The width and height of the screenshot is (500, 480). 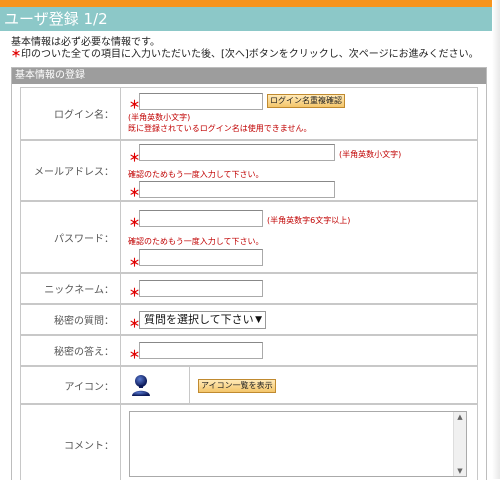 What do you see at coordinates (196, 241) in the screenshot?
I see `password-confirm-note: 確認のためもう一度入力して下さい。` at bounding box center [196, 241].